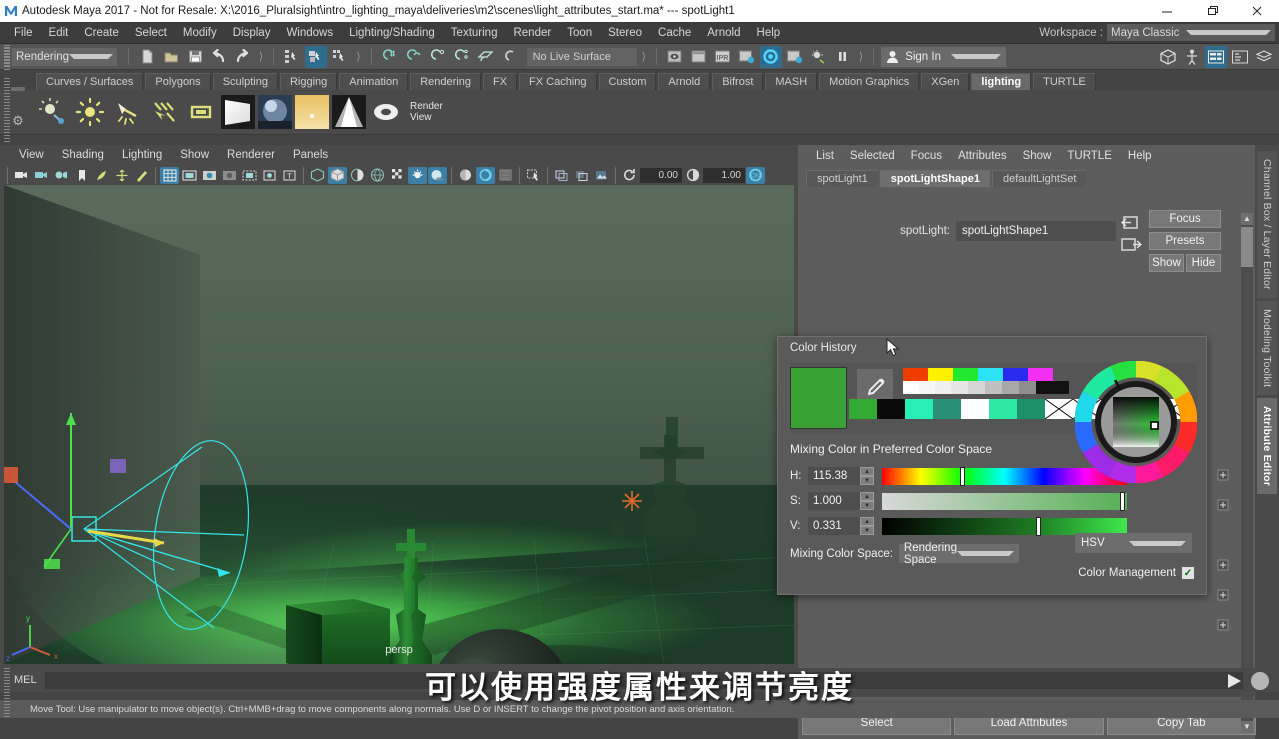  Describe the element at coordinates (465, 175) in the screenshot. I see `ambient-occlusion-icon` at that location.